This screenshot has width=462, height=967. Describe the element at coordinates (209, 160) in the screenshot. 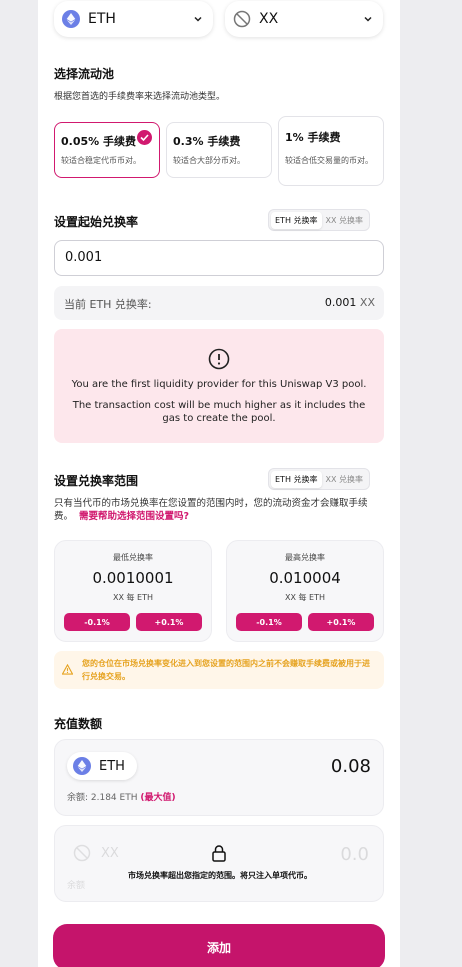

I see `fee-desc: 较适合大部分币对。` at that location.